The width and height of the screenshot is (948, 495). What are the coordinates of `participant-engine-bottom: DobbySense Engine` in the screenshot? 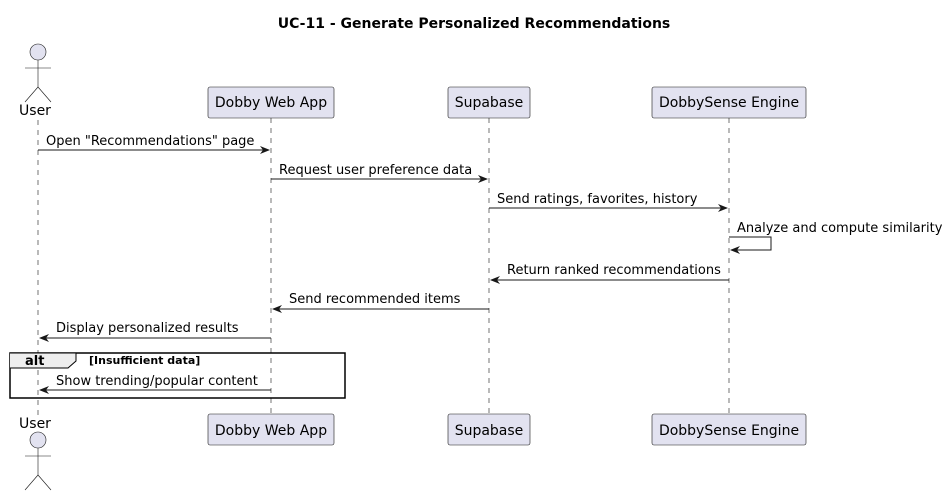 It's located at (729, 429).